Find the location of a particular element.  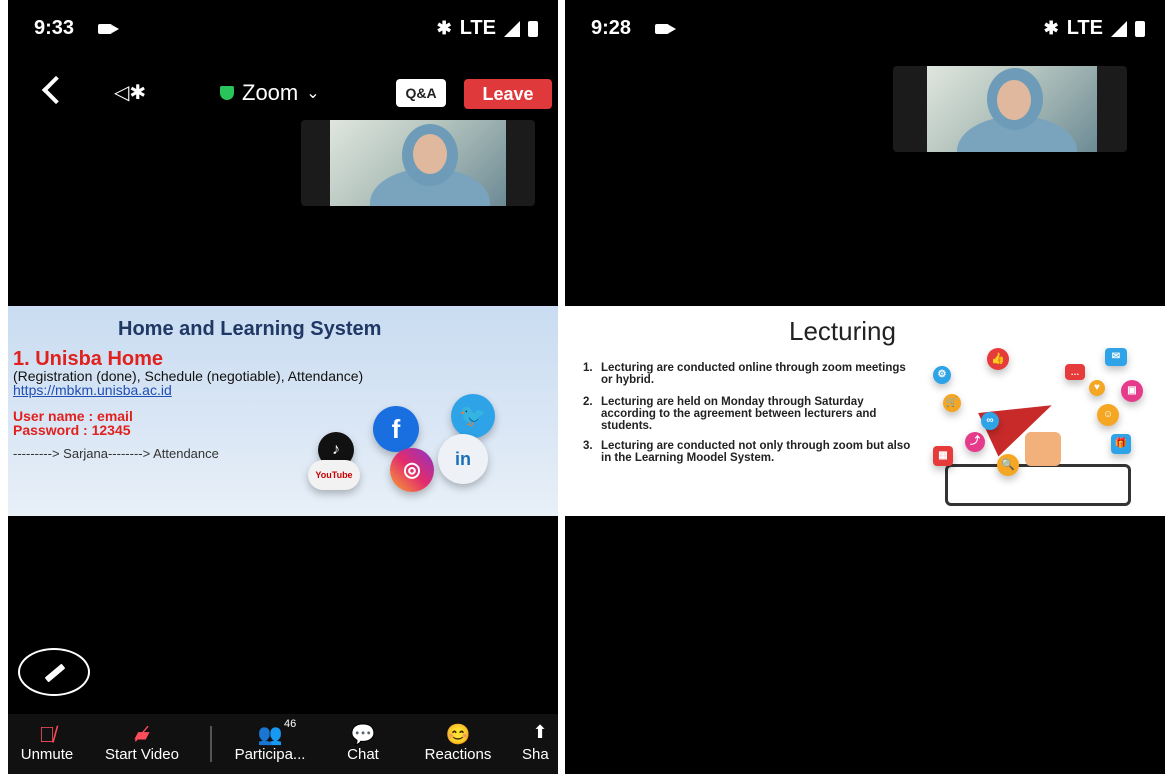

reactions-button: 😊 Reactions is located at coordinates (458, 744).